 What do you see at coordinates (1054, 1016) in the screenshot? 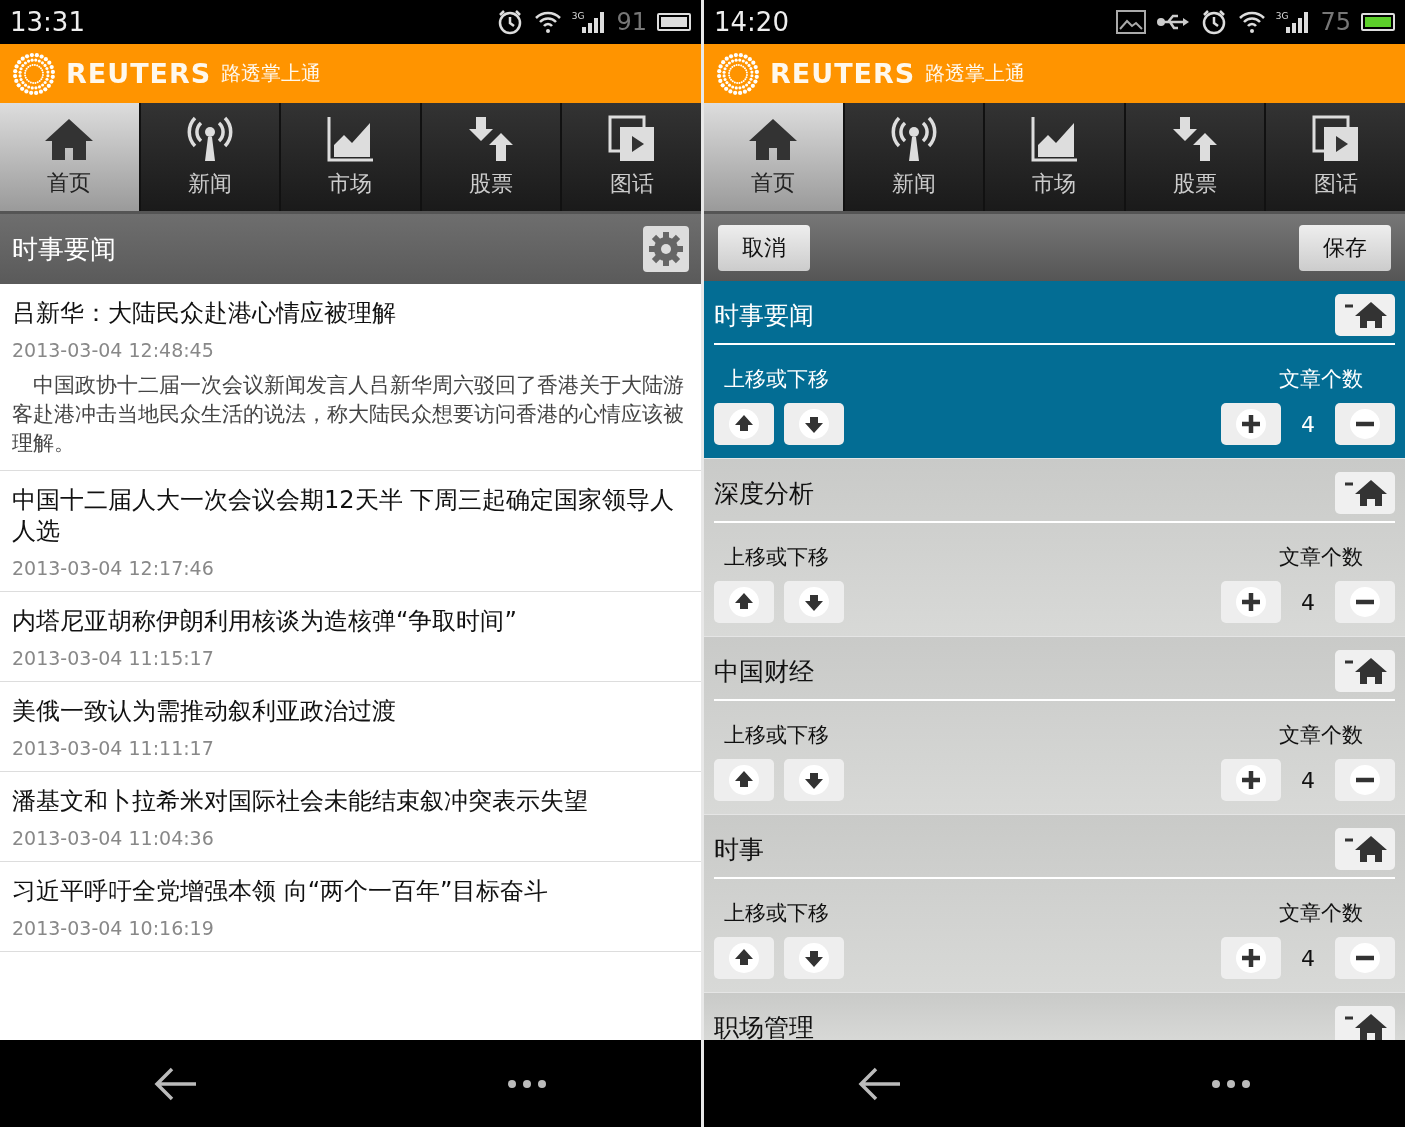
I see `section-panel: 职场管理` at bounding box center [1054, 1016].